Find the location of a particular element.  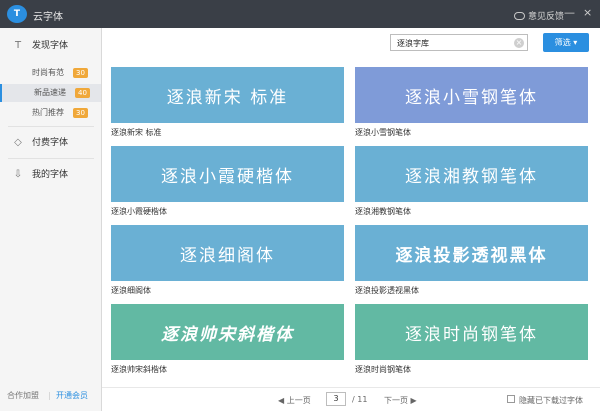

font-preview-text: 逐浪新宋 标准 is located at coordinates (227, 97).